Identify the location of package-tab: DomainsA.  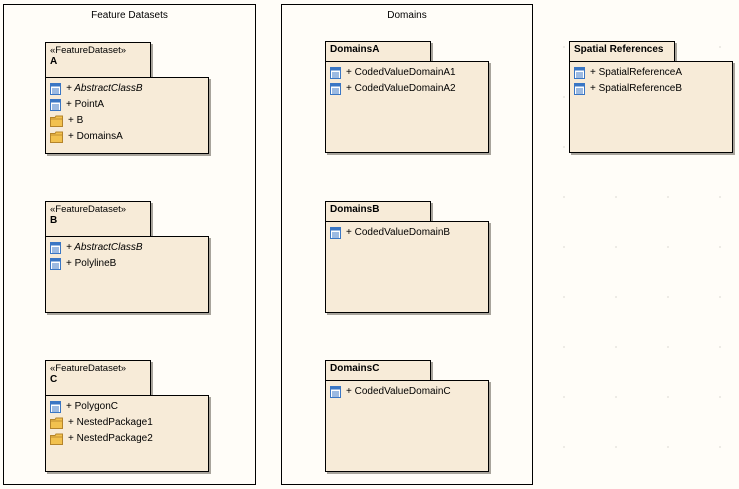
(378, 51).